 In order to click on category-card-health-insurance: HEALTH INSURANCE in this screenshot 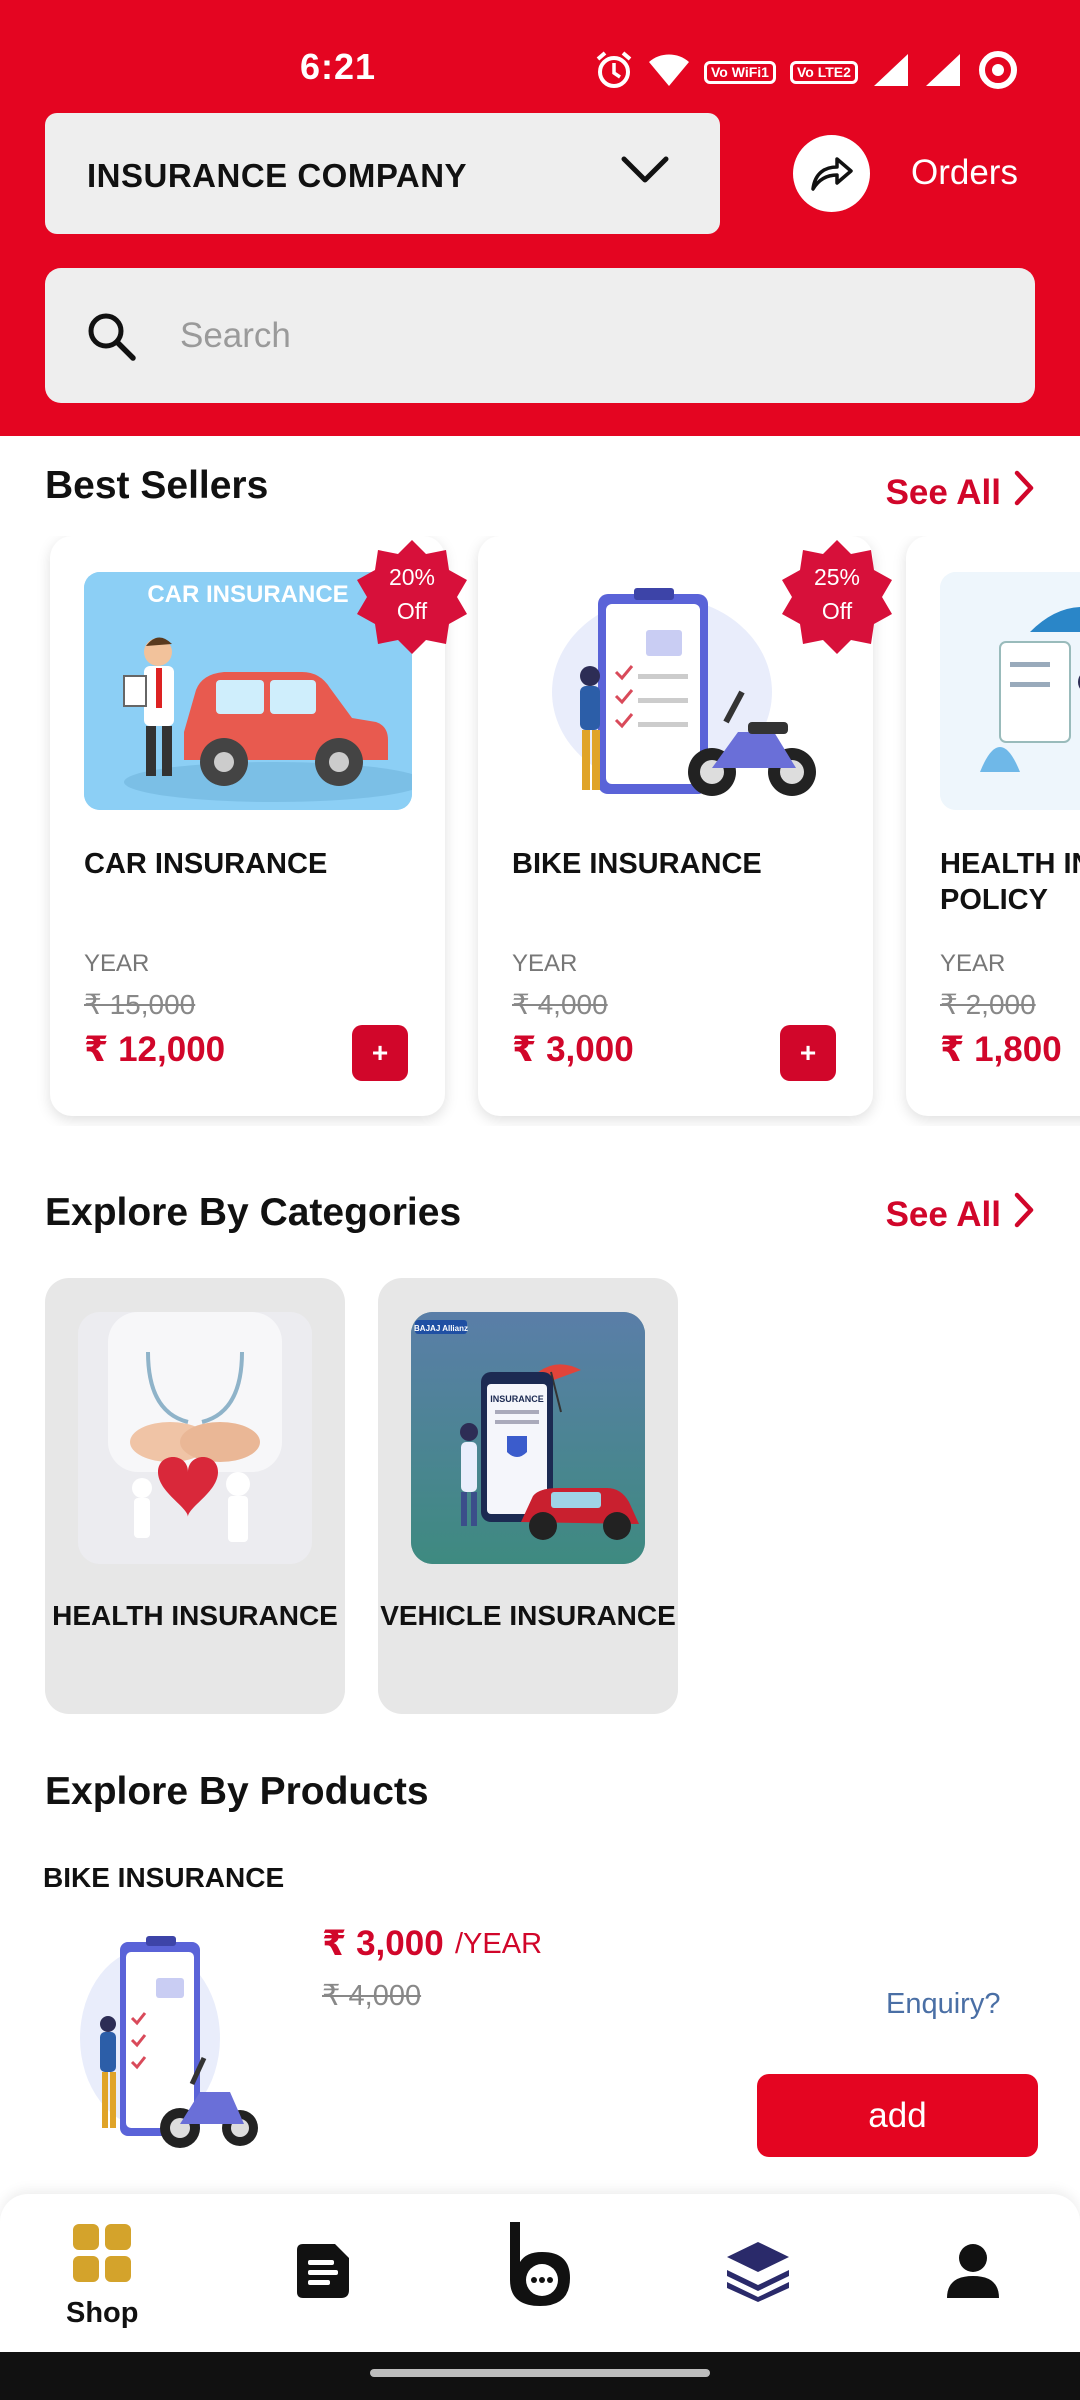, I will do `click(195, 1496)`.